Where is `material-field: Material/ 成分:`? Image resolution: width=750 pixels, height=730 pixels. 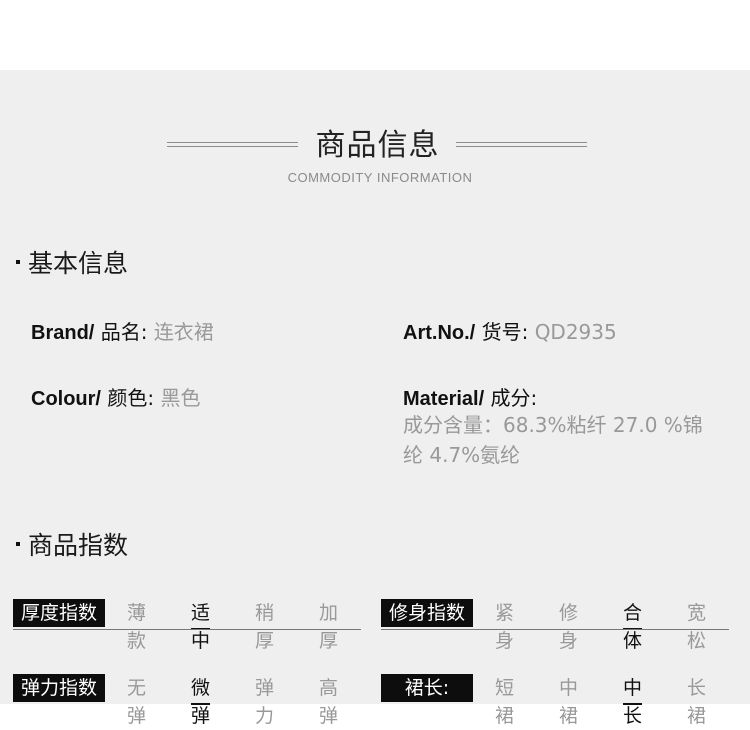
material-field: Material/ 成分: is located at coordinates (470, 396).